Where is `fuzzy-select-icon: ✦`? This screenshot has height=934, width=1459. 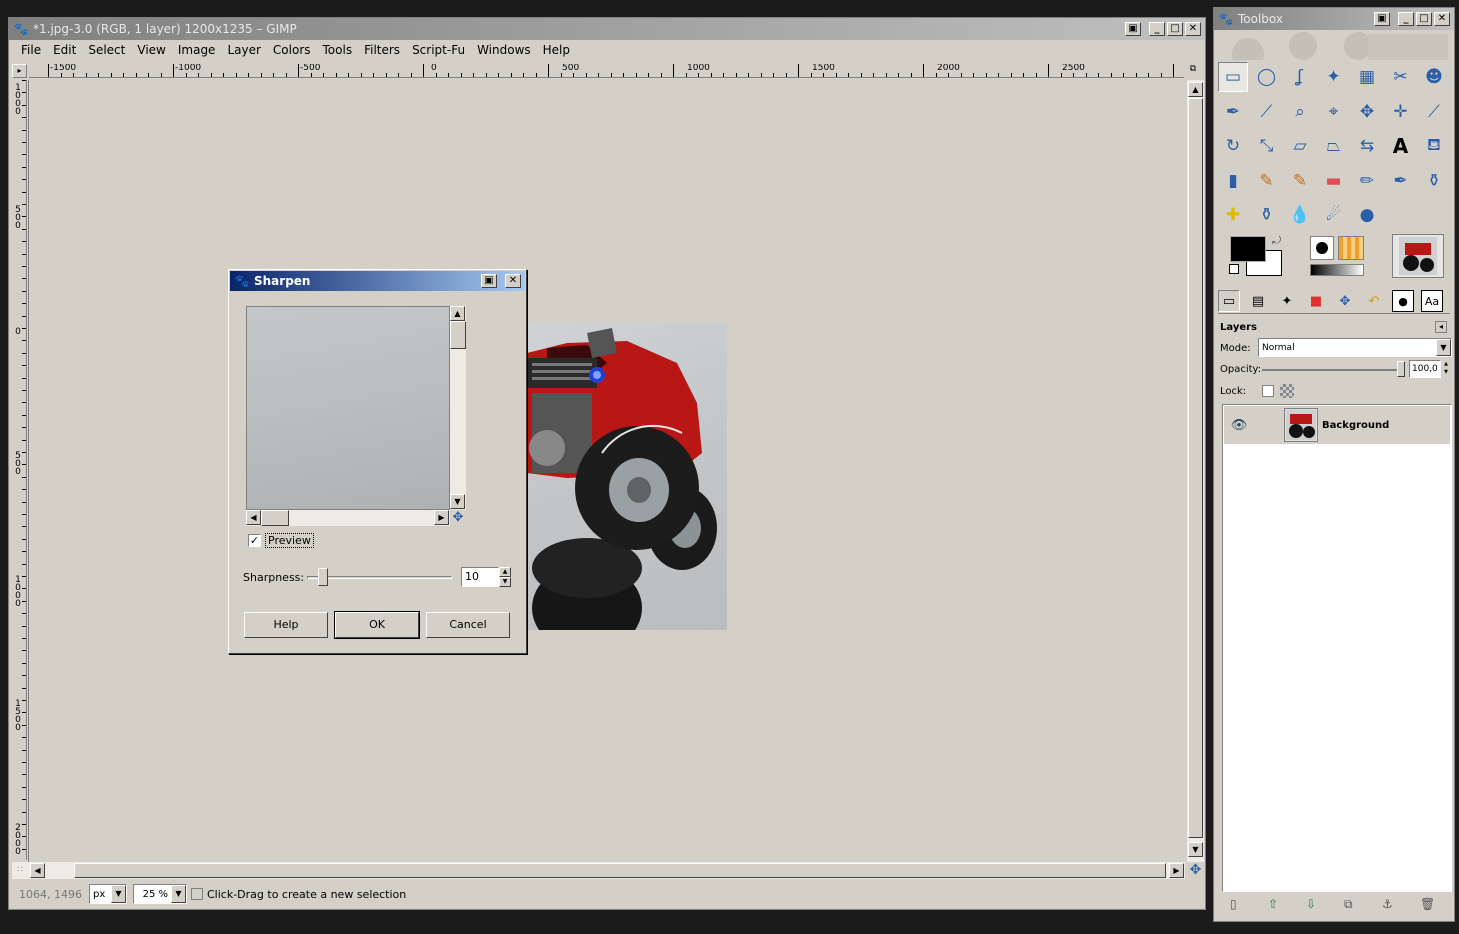 fuzzy-select-icon: ✦ is located at coordinates (1334, 77).